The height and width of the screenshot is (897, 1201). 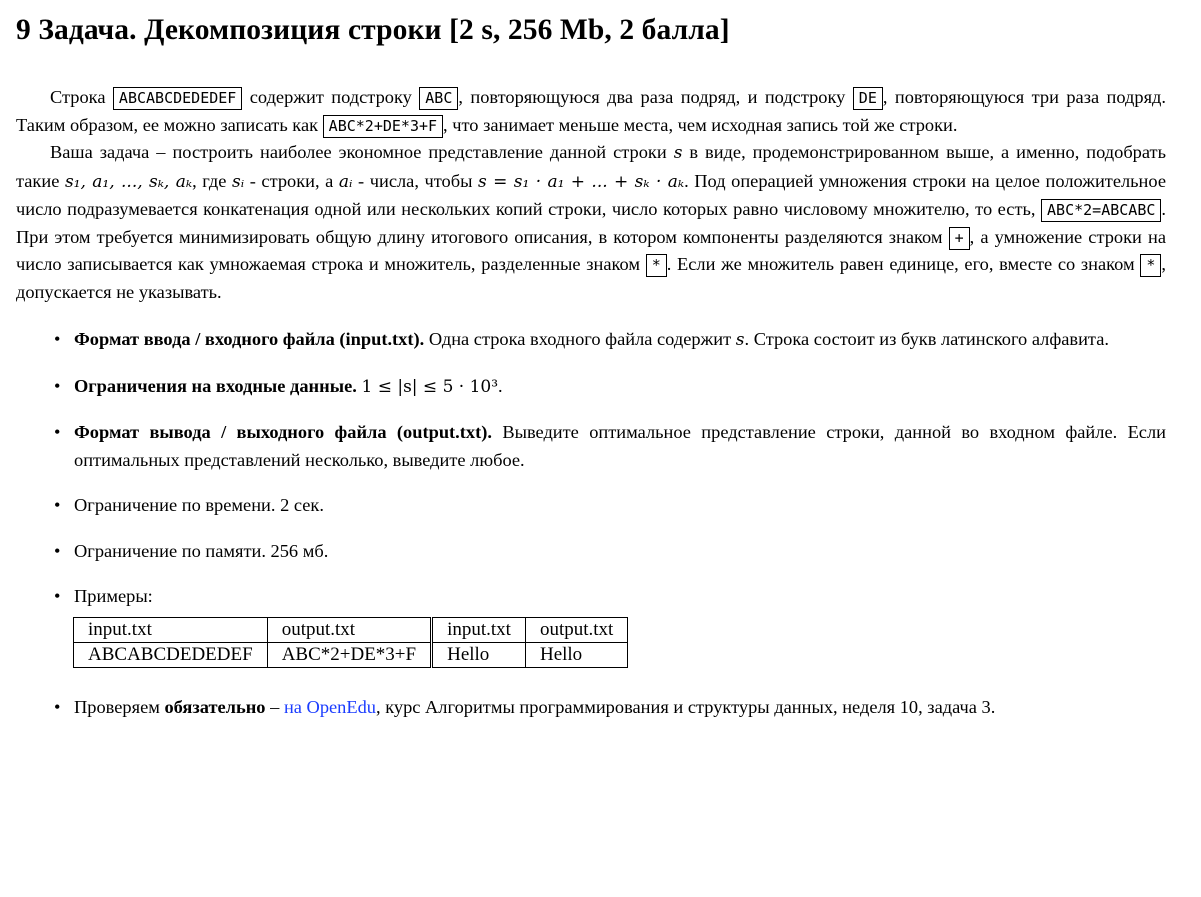 I want to click on table-cell: ABC*2+DE*3+F, so click(x=349, y=654).